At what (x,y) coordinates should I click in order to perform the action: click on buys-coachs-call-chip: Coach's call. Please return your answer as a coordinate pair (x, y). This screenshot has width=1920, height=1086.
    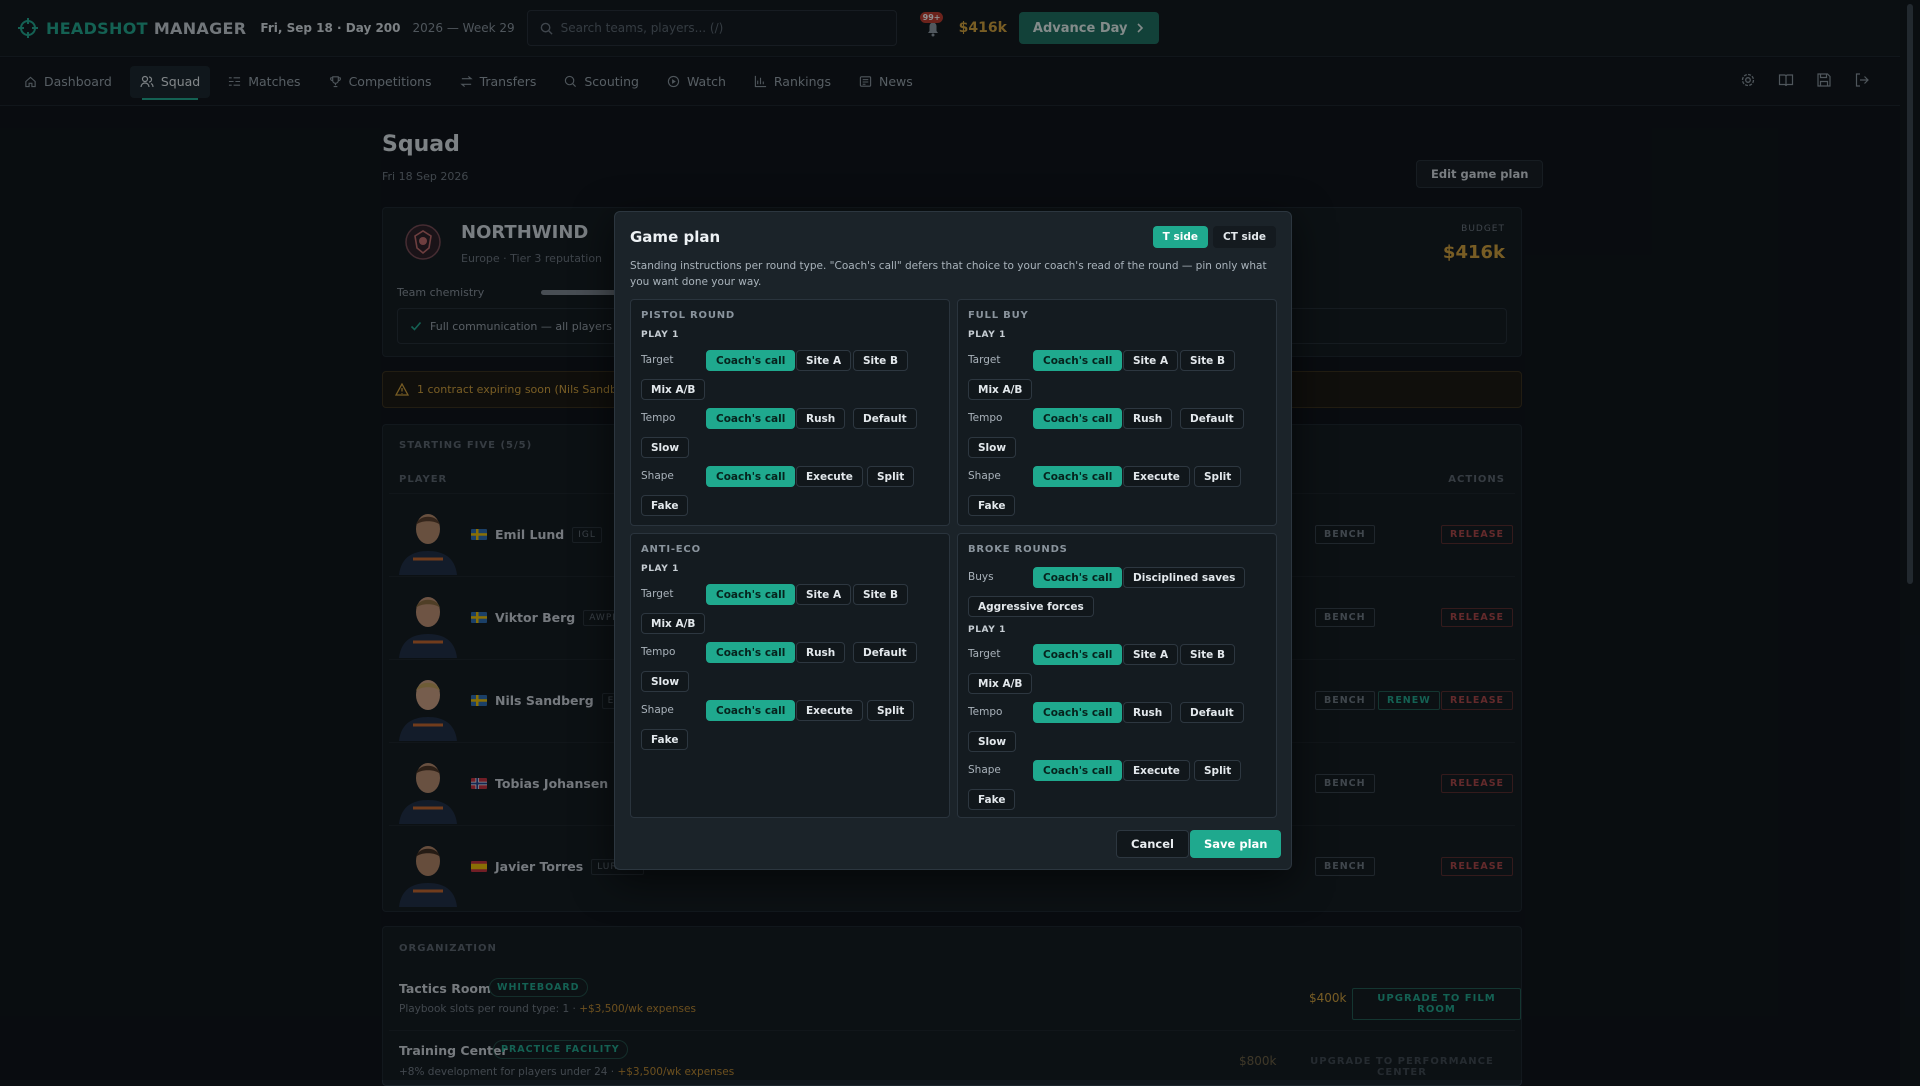
    Looking at the image, I should click on (1078, 577).